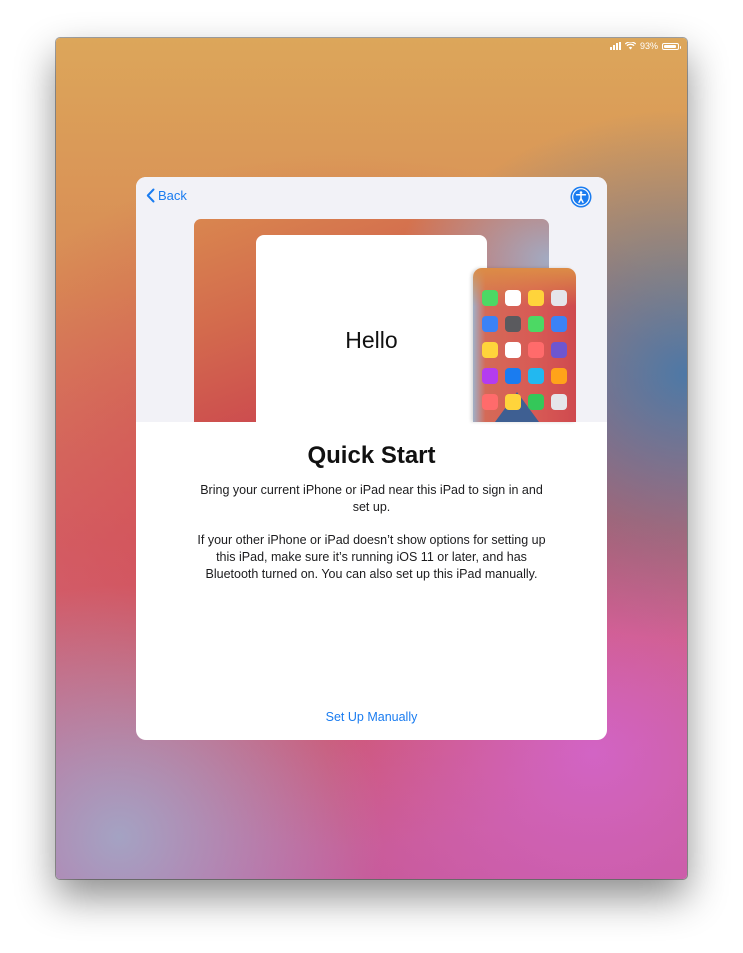 Image resolution: width=743 pixels, height=953 pixels. I want to click on iphone-illustration, so click(524, 345).